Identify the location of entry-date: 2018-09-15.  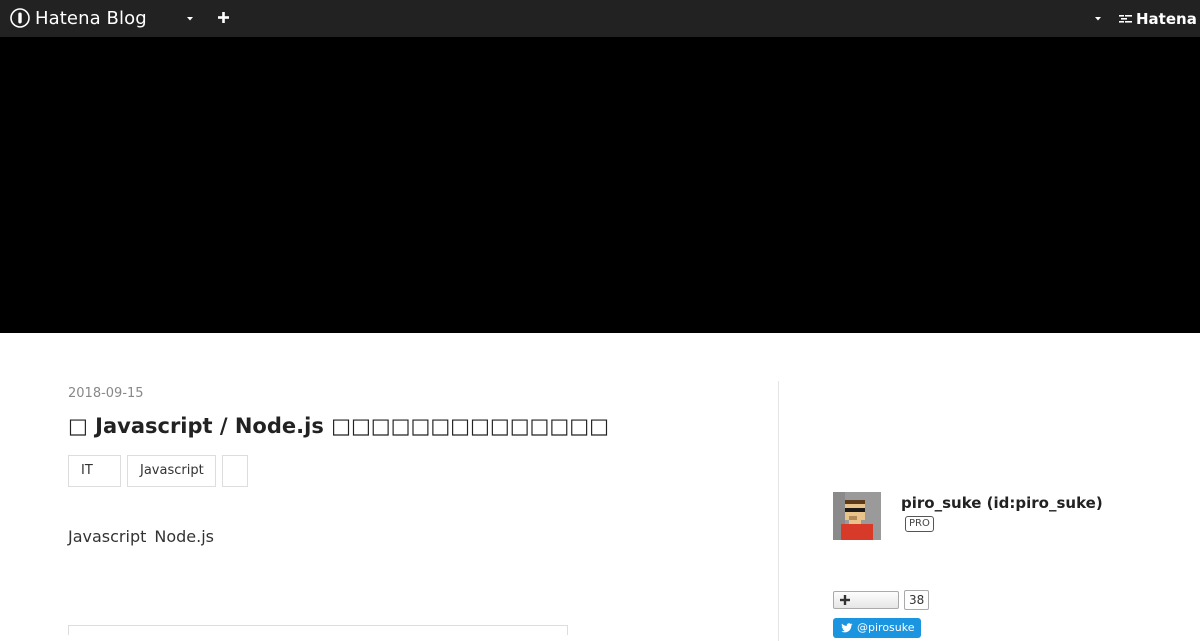
(106, 393).